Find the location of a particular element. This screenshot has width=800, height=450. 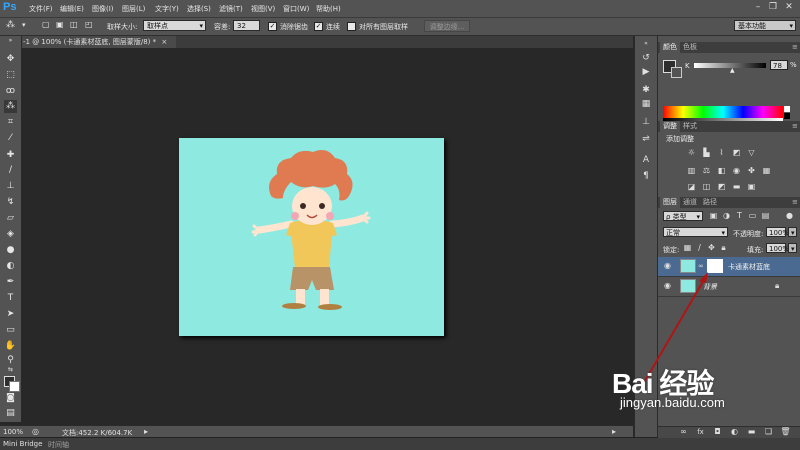

watermark-url: jingyan.baidu.com is located at coordinates (672, 402).